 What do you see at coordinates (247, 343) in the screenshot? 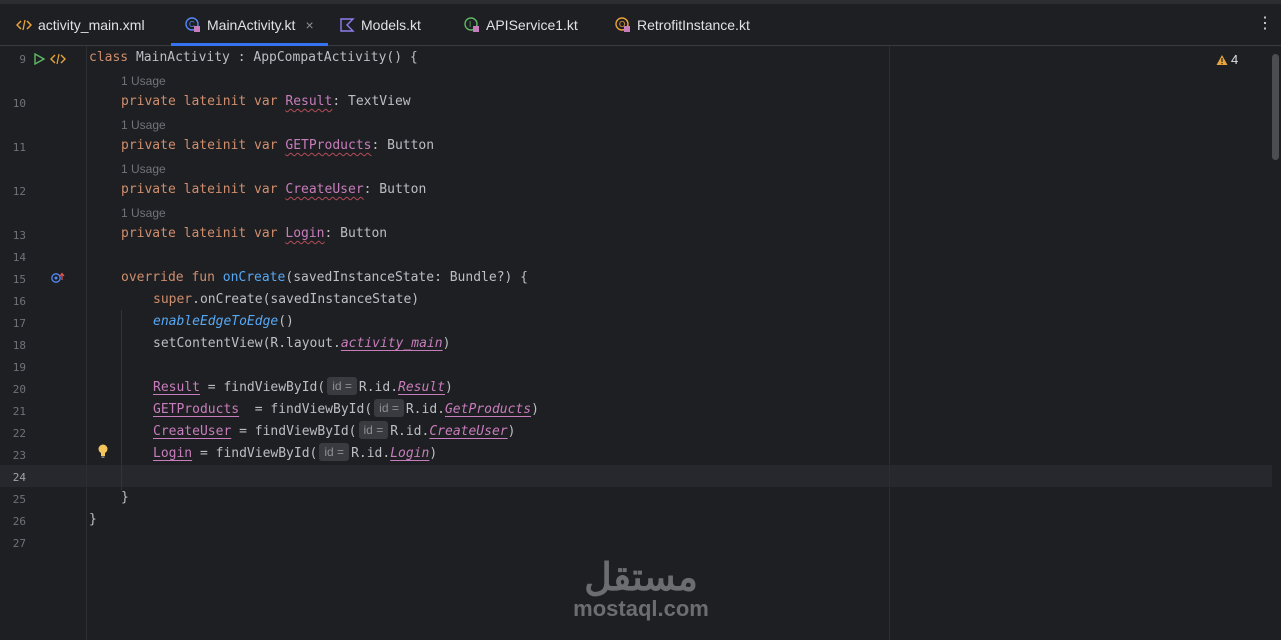
I see `call: setContentView(R.layout.` at bounding box center [247, 343].